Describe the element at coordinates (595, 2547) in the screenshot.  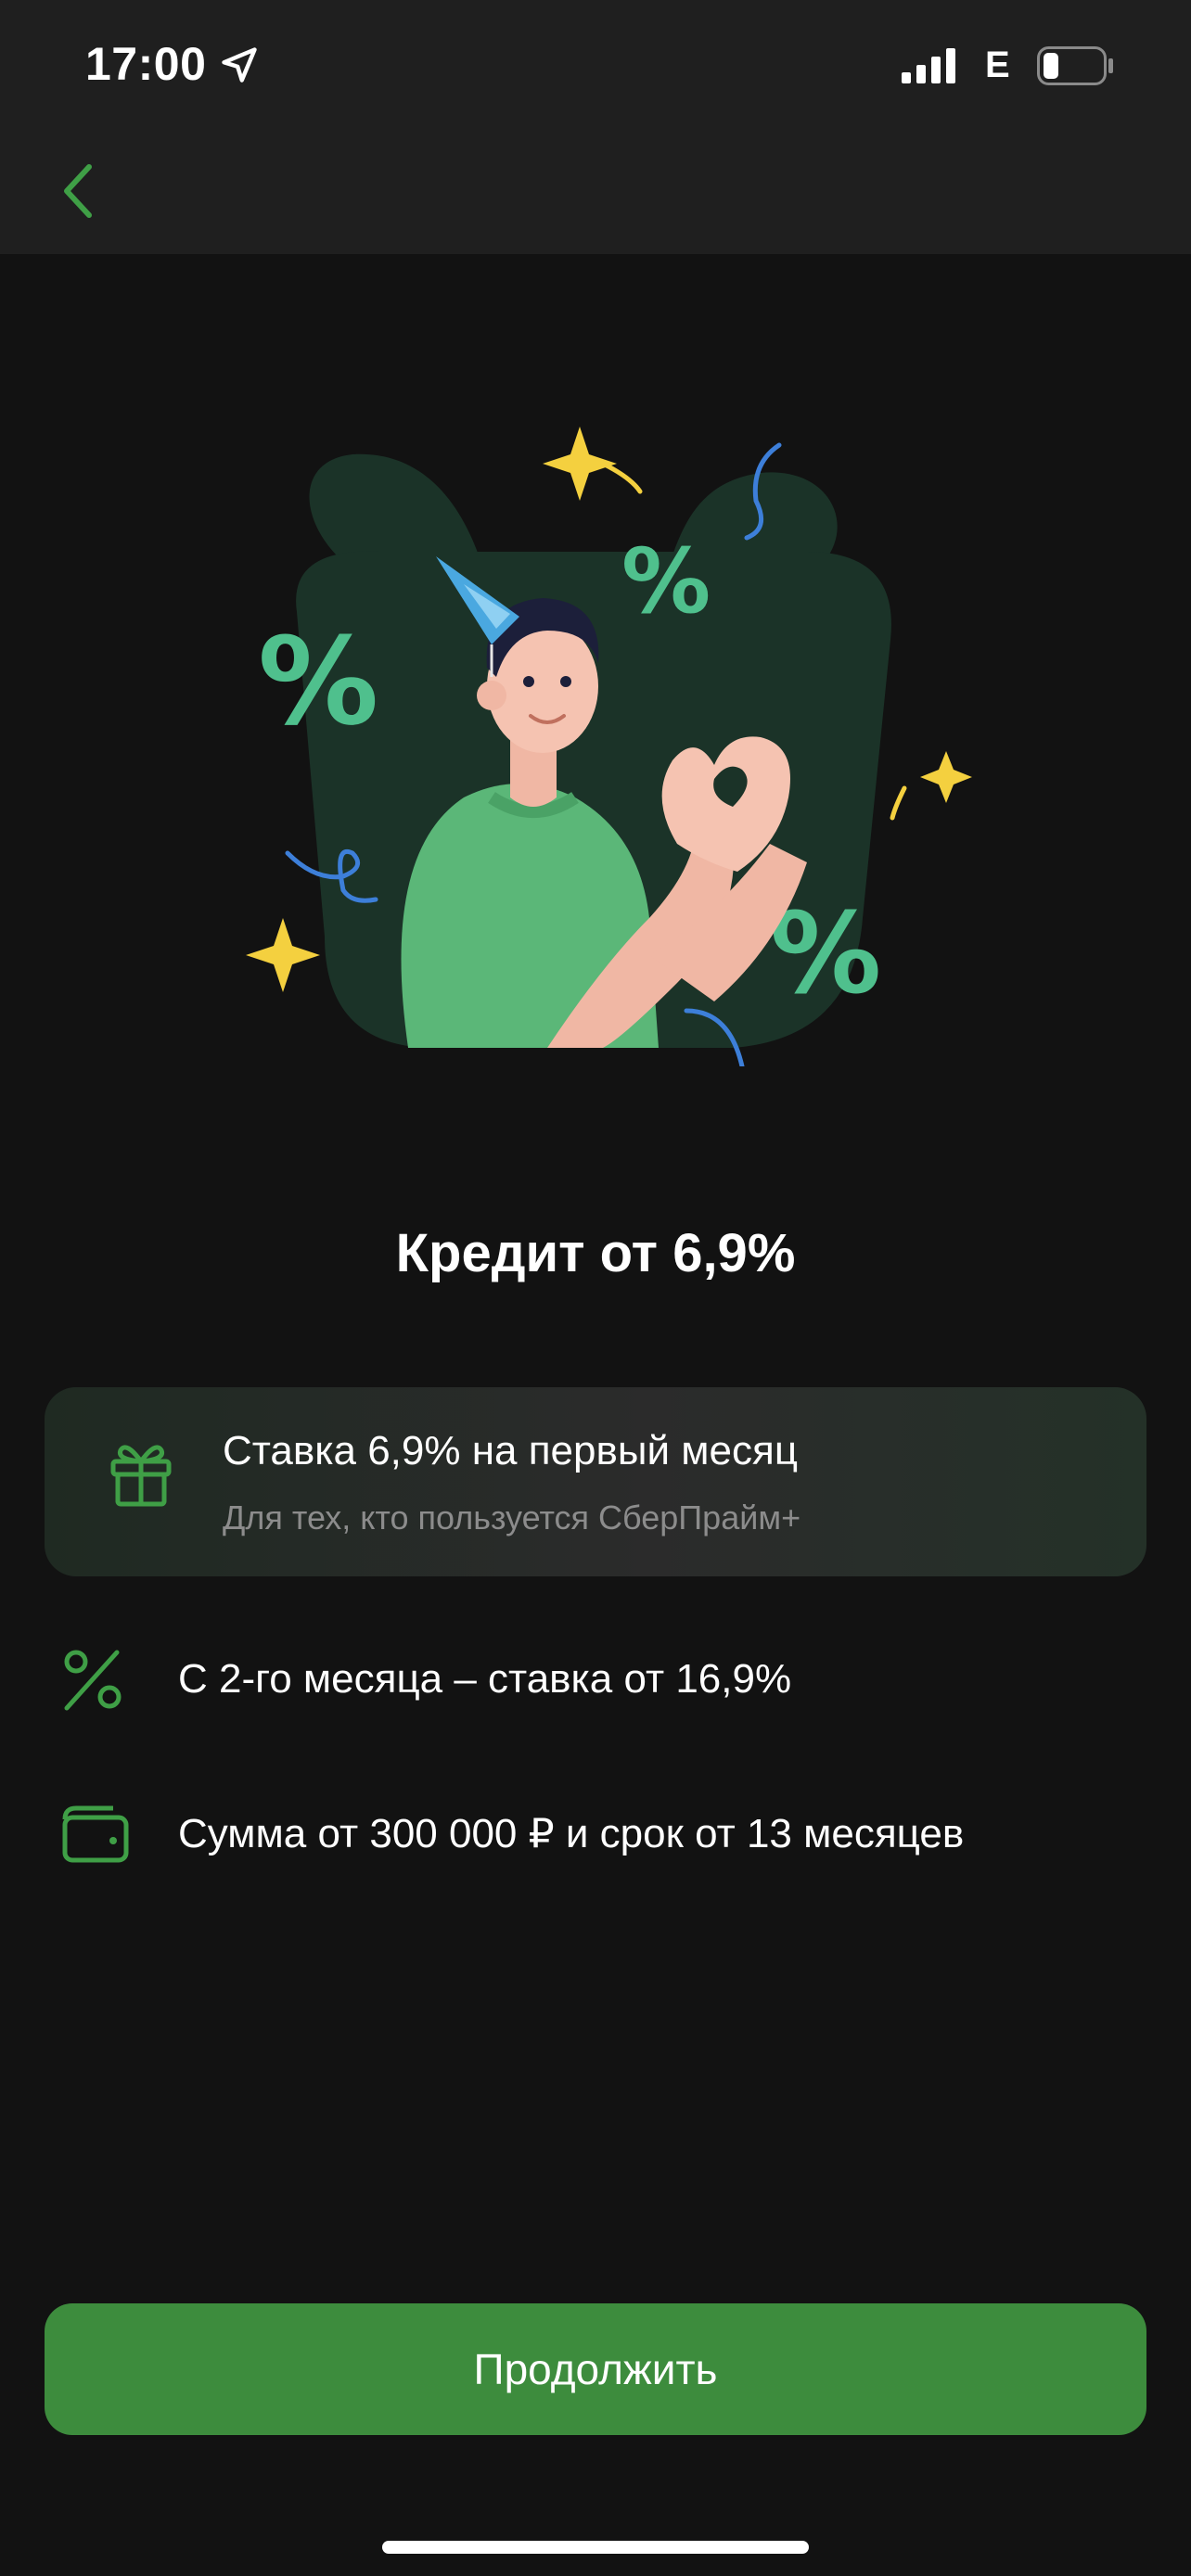
I see `home-indicator` at that location.